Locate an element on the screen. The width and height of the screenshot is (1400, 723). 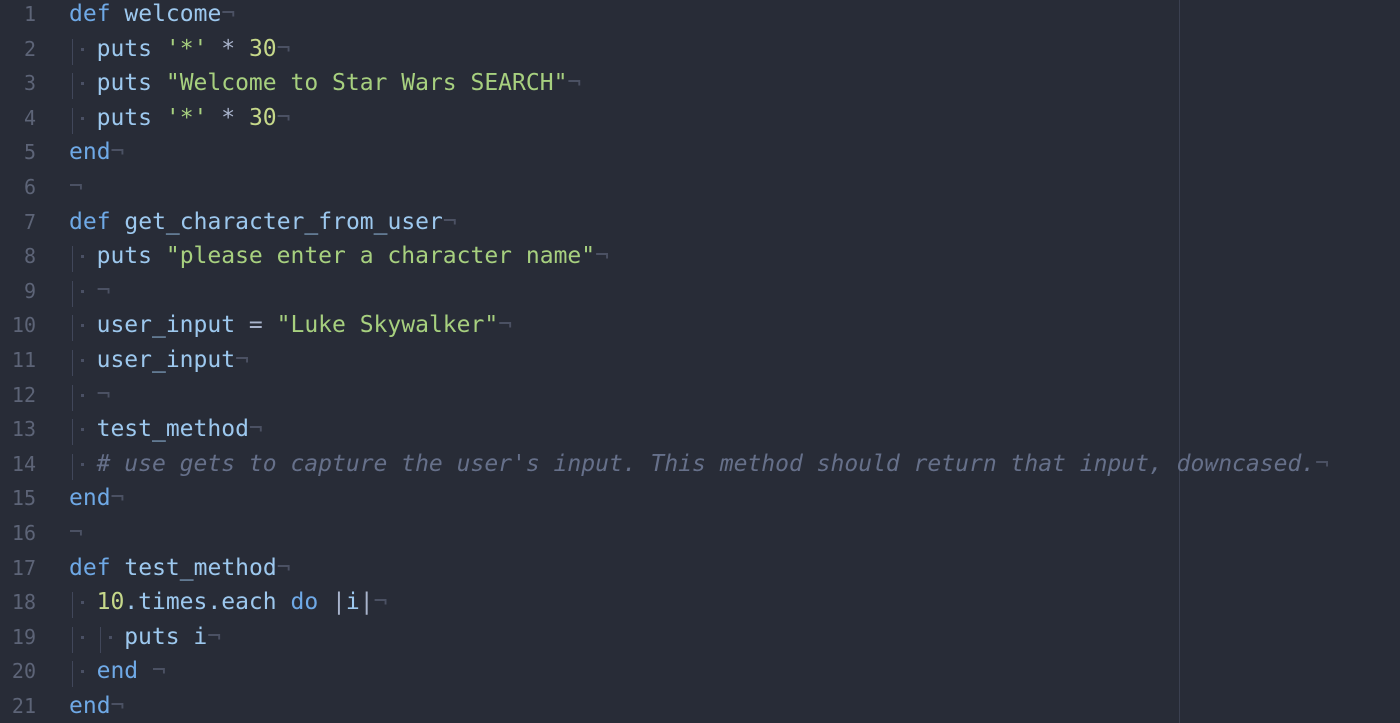
code-line: 1 def welcome¬ is located at coordinates (700, 17).